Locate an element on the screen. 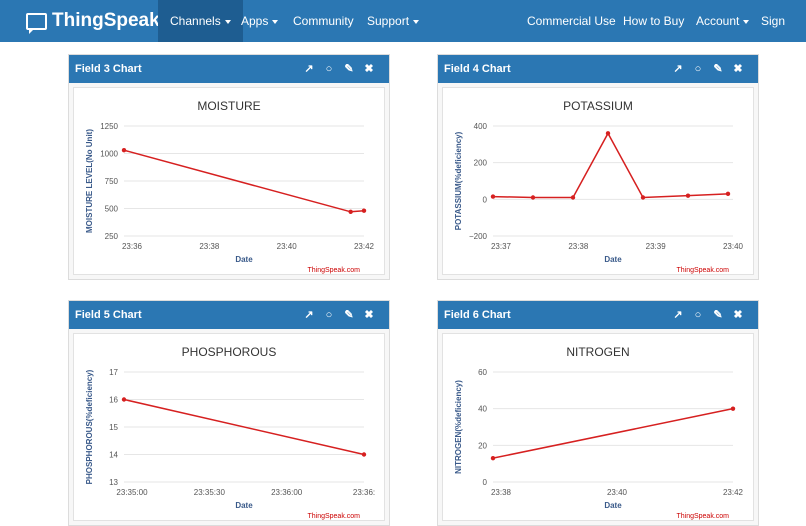  brand-name: ThingSpeak is located at coordinates (106, 20).